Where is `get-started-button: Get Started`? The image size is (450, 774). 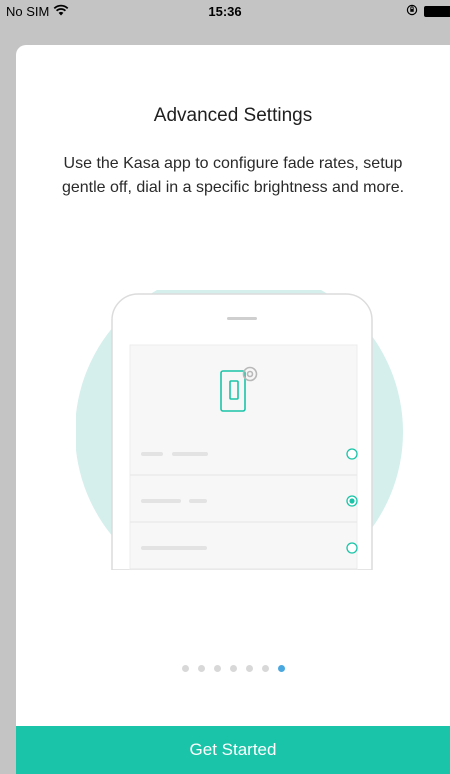
get-started-button: Get Started is located at coordinates (233, 750).